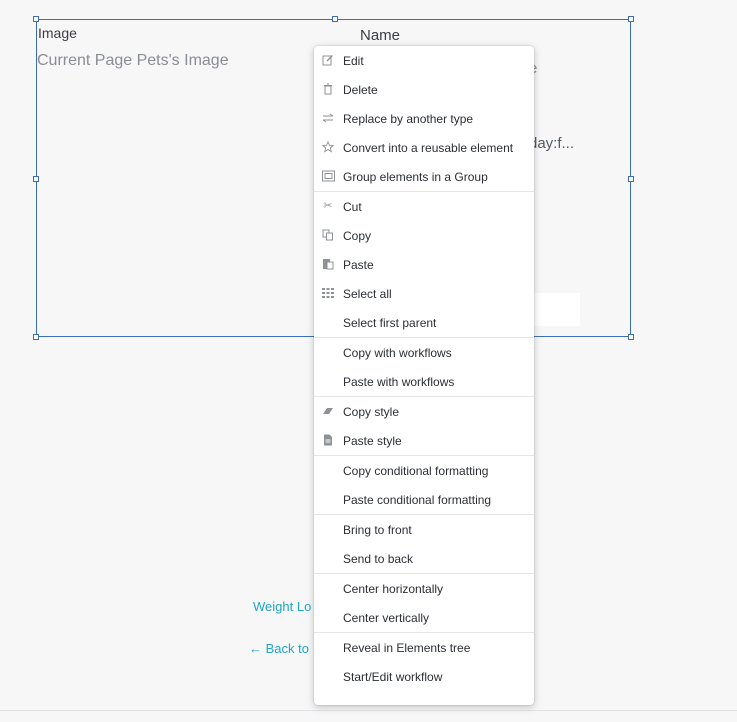 The width and height of the screenshot is (737, 722). I want to click on menu-item-label: Select all, so click(367, 294).